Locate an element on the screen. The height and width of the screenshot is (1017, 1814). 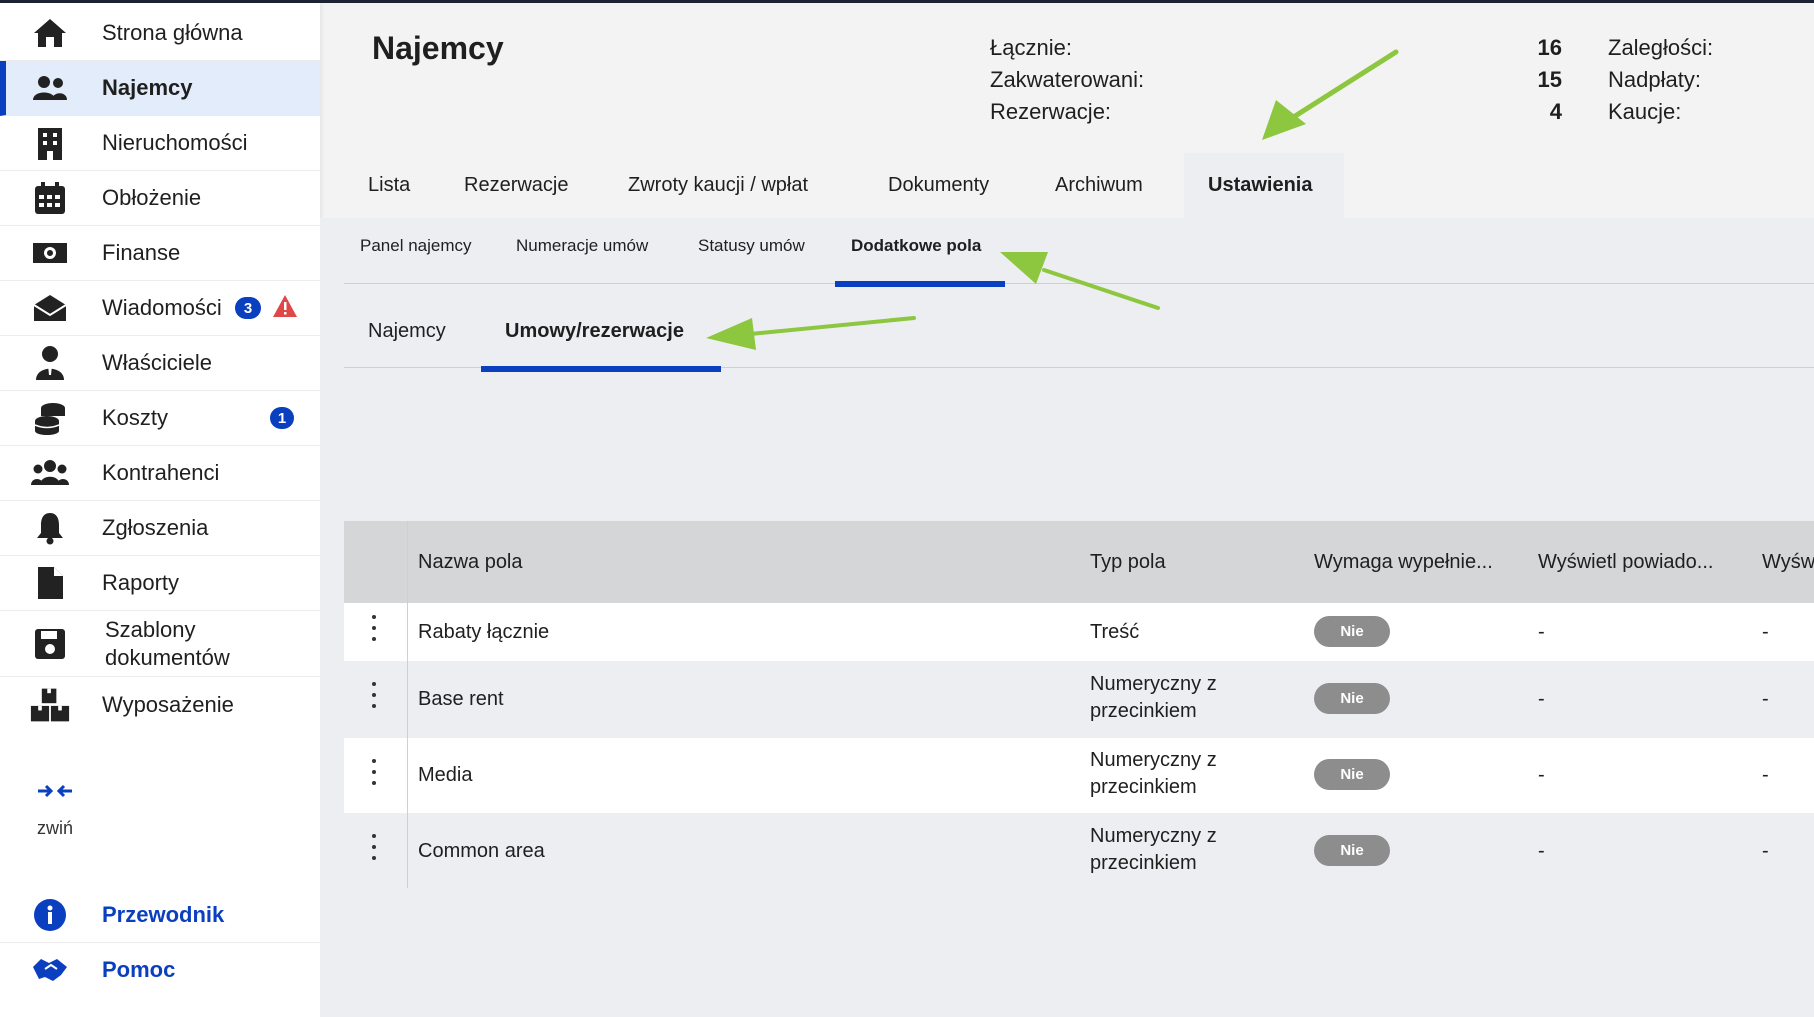
stat-reservations-value: 4 is located at coordinates (1555, 111).